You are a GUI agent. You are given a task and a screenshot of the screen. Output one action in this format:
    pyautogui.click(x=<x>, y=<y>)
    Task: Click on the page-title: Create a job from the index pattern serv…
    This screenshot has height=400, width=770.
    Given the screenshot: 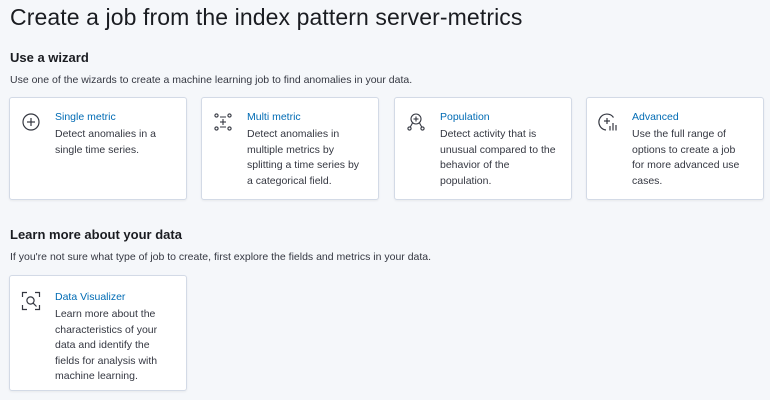 What is the action you would take?
    pyautogui.click(x=266, y=17)
    